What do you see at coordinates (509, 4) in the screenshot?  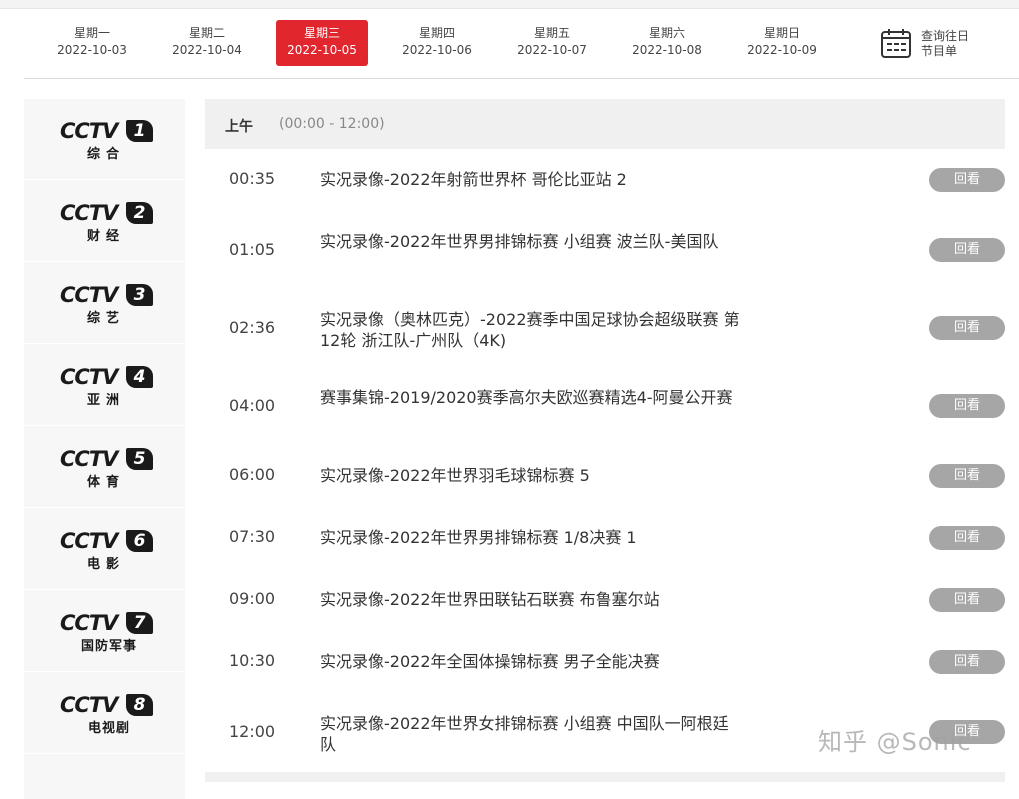 I see `top-border` at bounding box center [509, 4].